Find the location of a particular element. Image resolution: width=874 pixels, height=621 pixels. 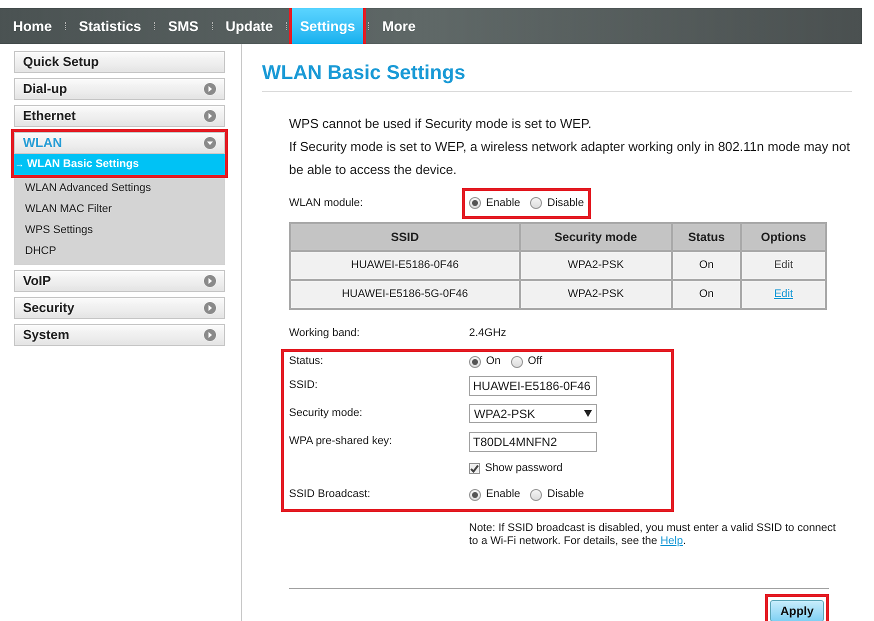

arrow-icon: → is located at coordinates (19, 165).